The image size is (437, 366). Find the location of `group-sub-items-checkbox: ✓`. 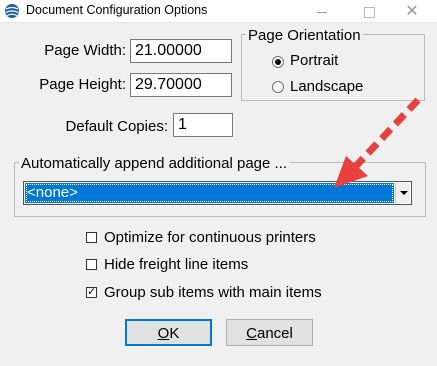

group-sub-items-checkbox: ✓ is located at coordinates (91, 292).